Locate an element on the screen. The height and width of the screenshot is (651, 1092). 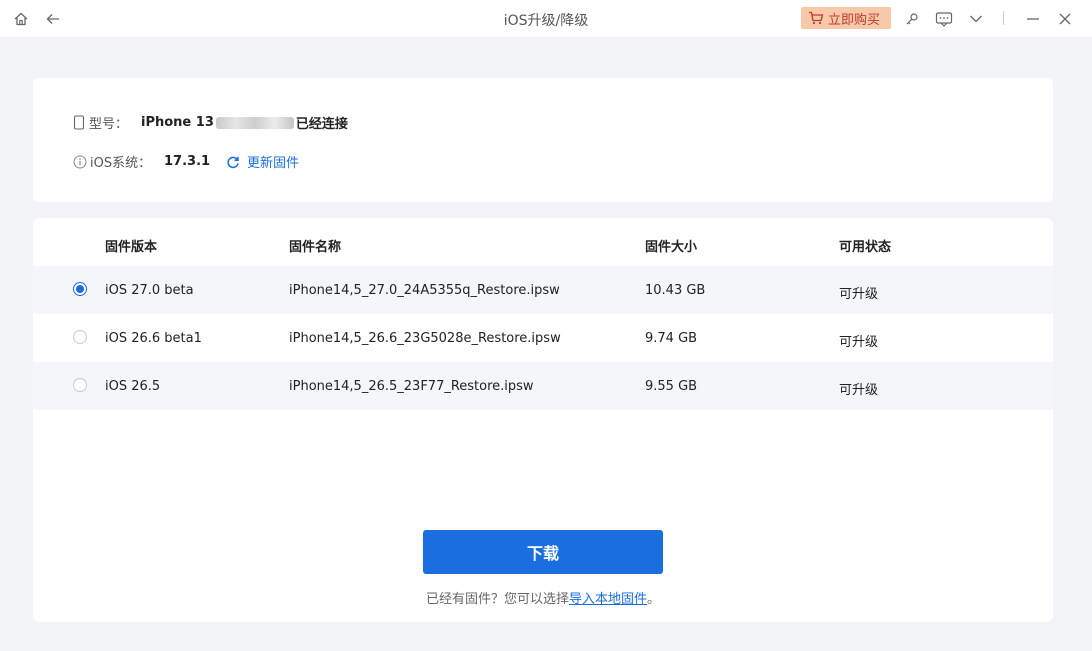
phone-icon is located at coordinates (79, 122).